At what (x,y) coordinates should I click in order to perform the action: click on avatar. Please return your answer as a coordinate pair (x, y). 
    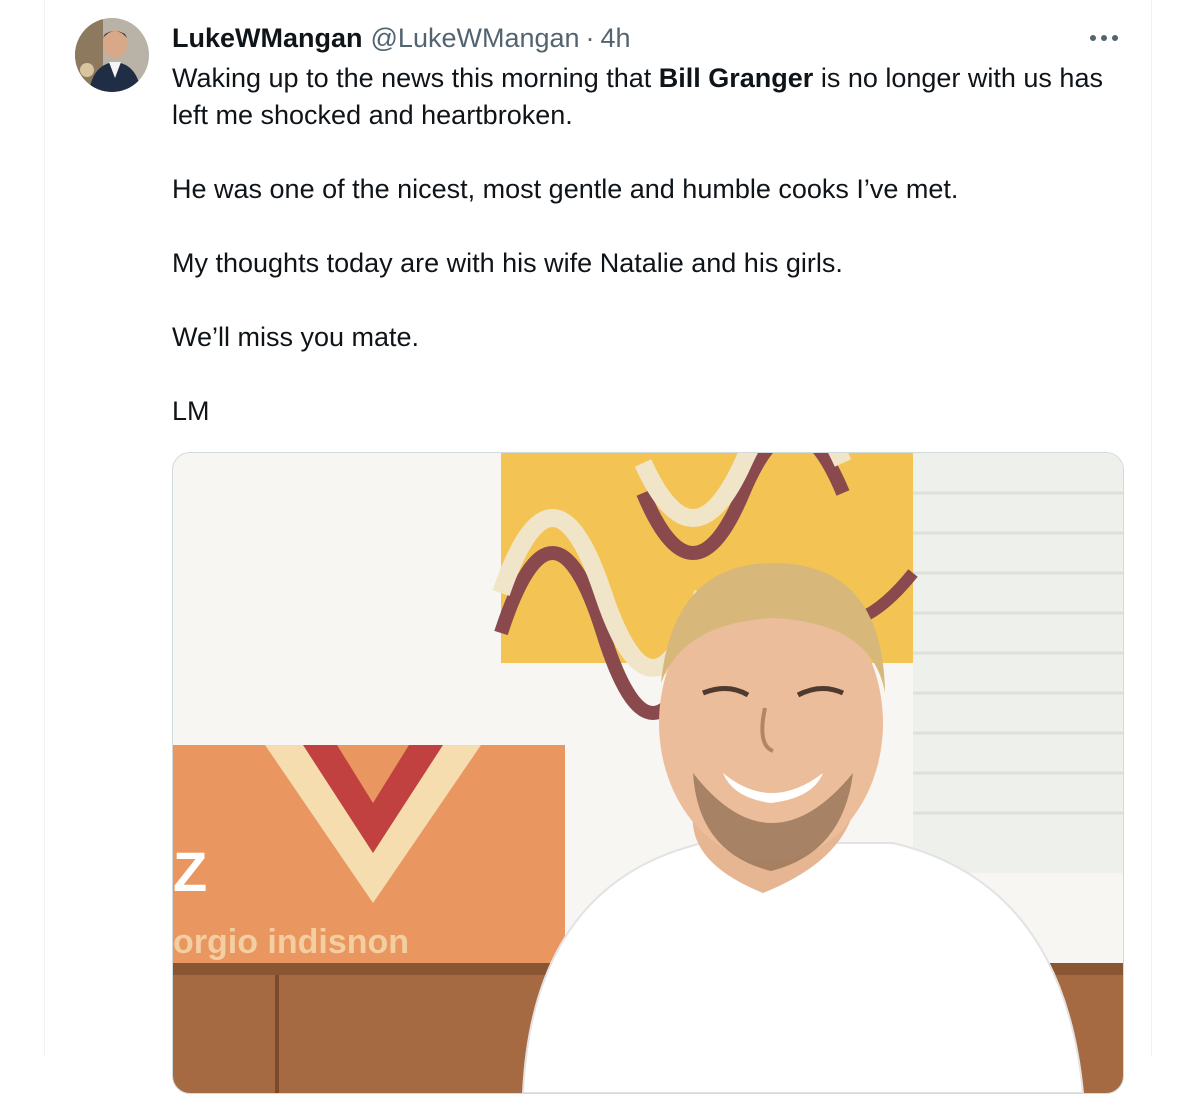
    Looking at the image, I should click on (112, 55).